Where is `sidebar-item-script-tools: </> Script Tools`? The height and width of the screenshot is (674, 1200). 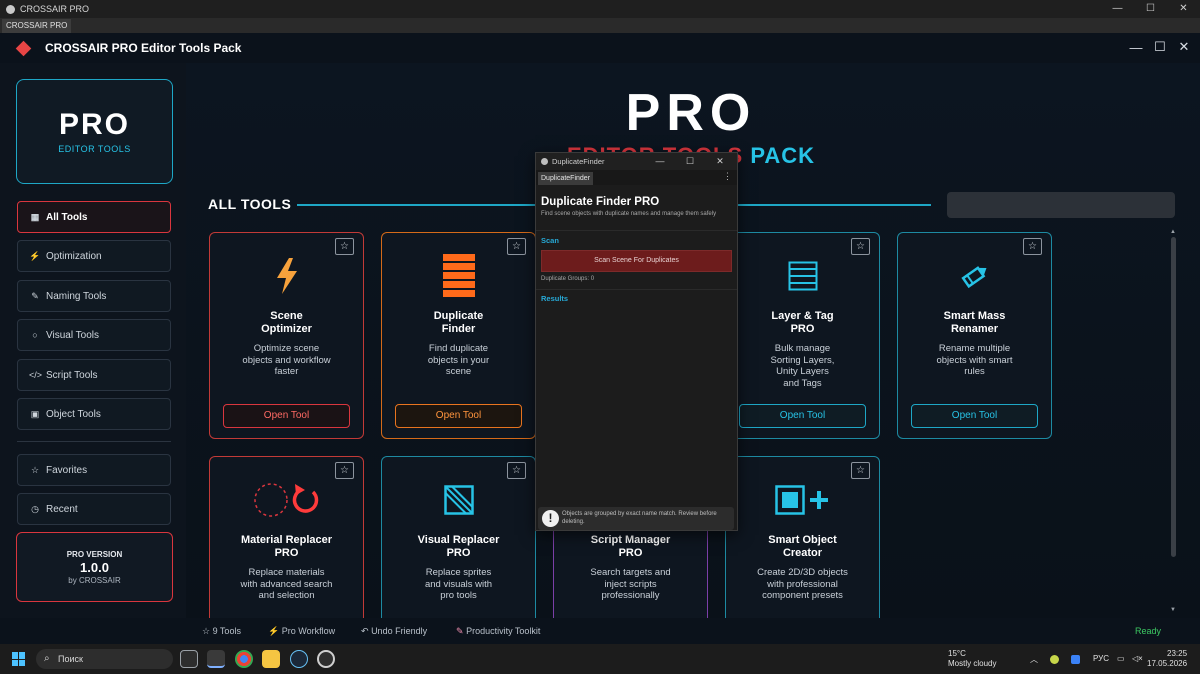
sidebar-item-script-tools: </> Script Tools is located at coordinates (94, 375).